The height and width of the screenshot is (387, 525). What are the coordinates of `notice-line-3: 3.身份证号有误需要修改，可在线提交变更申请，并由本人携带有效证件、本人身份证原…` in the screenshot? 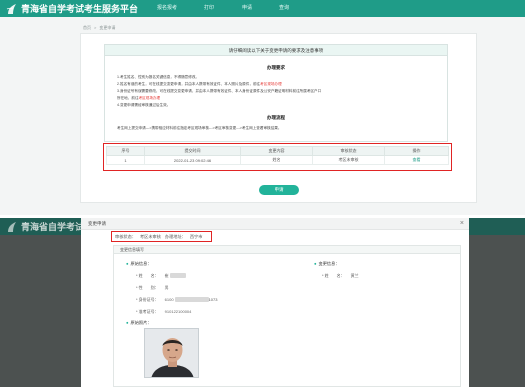 It's located at (219, 91).